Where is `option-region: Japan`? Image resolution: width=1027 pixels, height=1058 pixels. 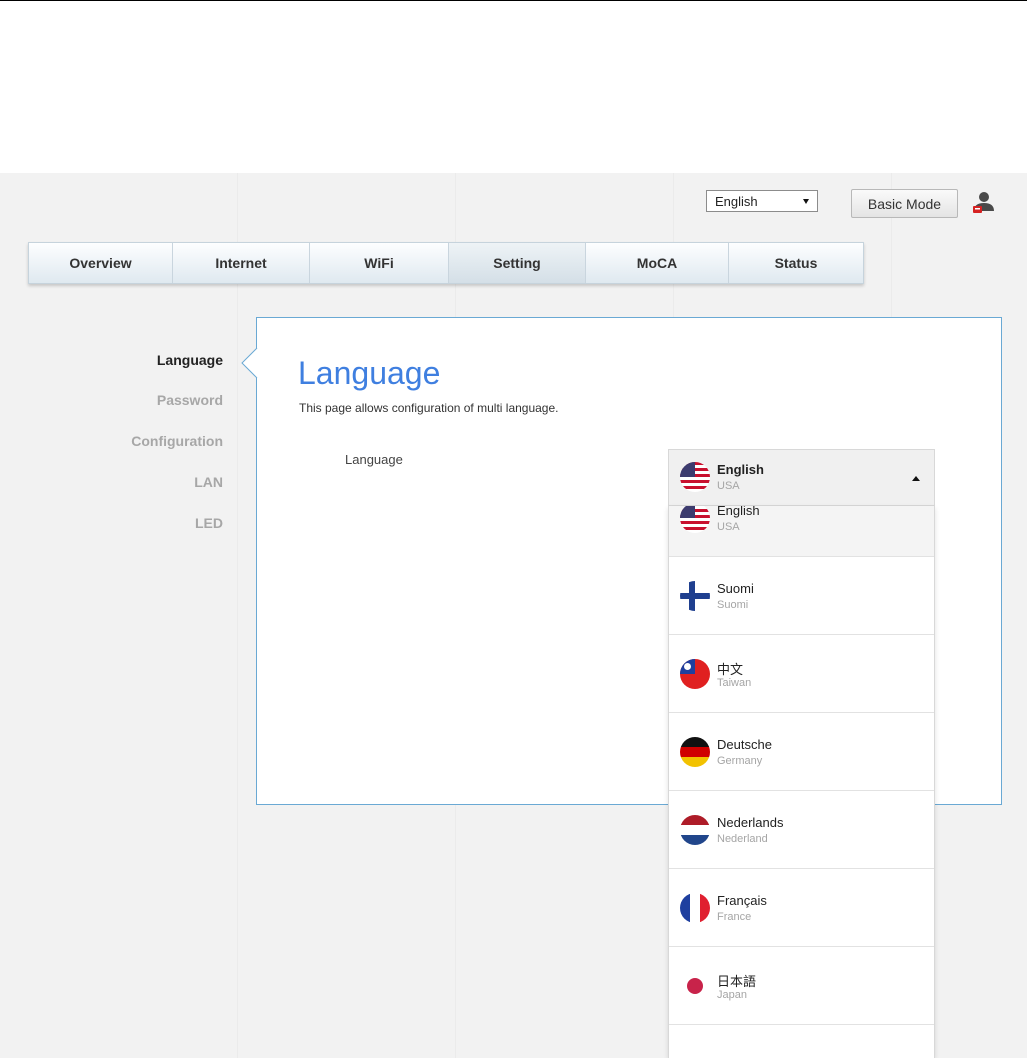
option-region: Japan is located at coordinates (732, 995).